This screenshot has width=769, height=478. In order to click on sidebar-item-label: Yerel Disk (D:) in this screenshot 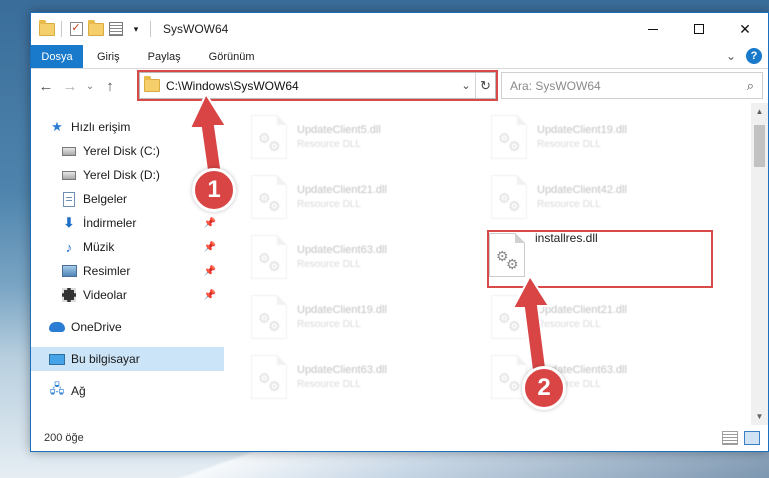, I will do `click(121, 175)`.